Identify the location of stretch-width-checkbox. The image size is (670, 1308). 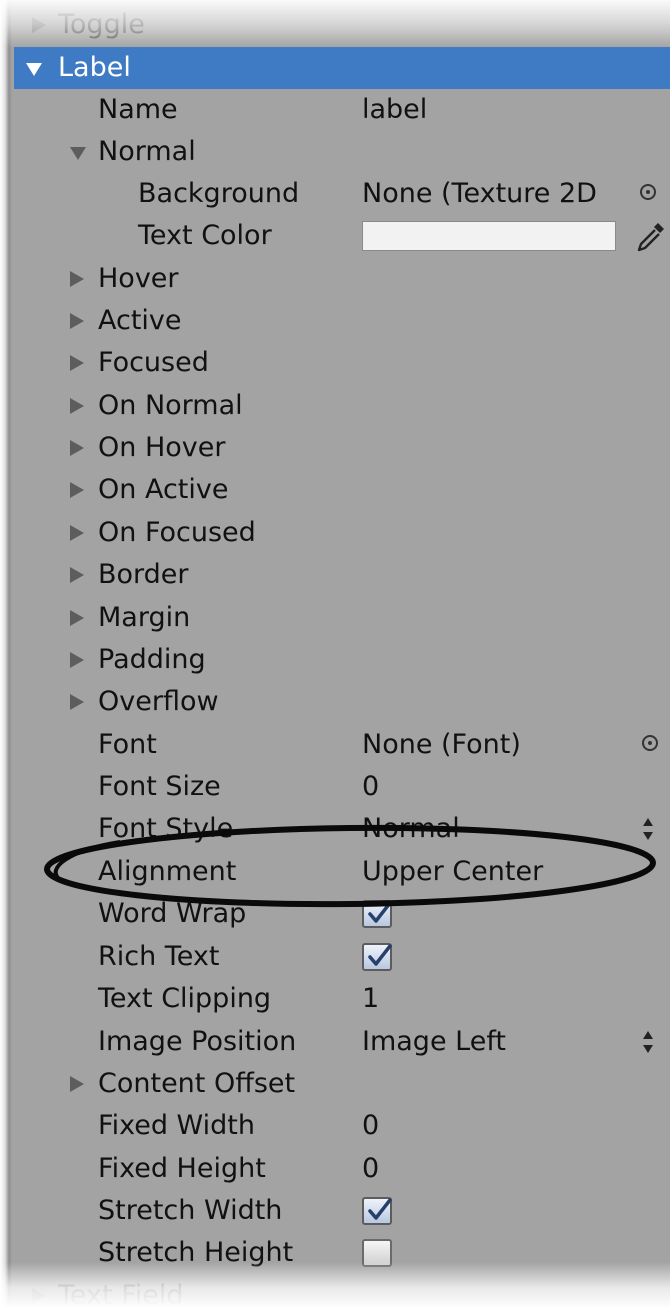
(377, 1211).